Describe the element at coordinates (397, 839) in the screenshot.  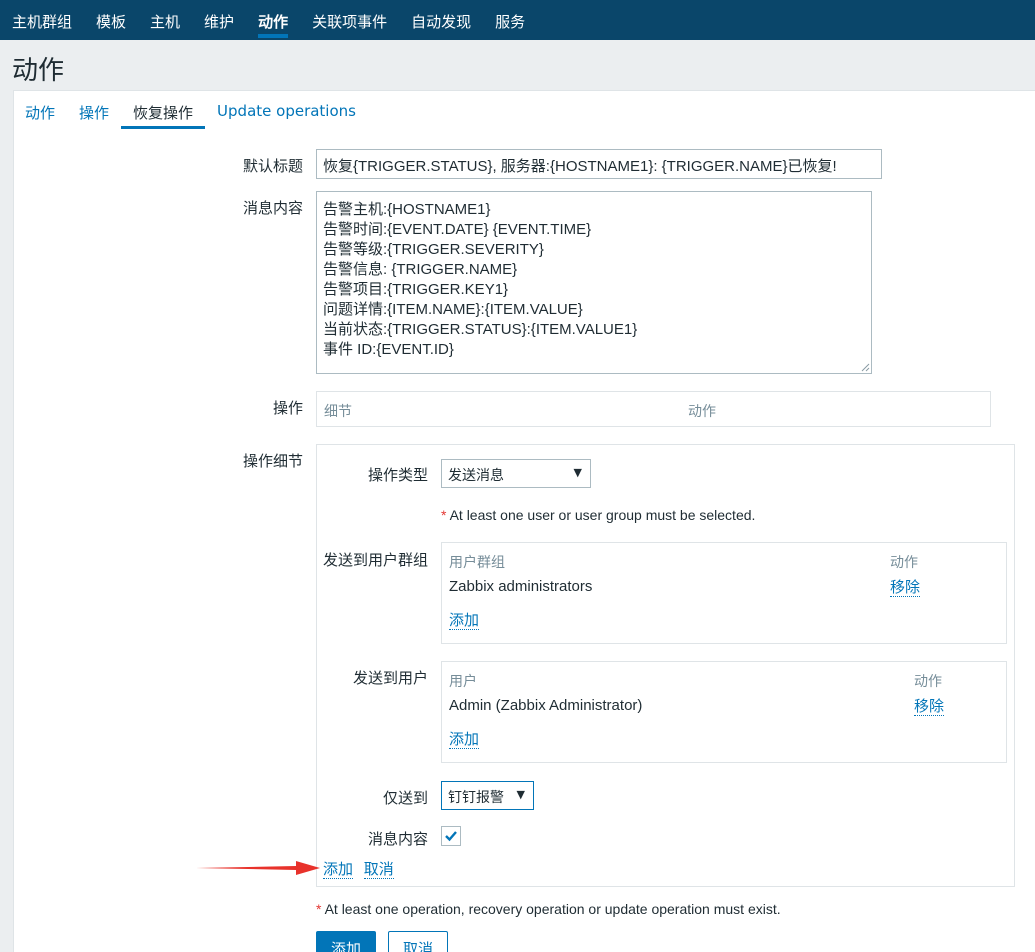
I see `default-message-label: 消息内容` at that location.